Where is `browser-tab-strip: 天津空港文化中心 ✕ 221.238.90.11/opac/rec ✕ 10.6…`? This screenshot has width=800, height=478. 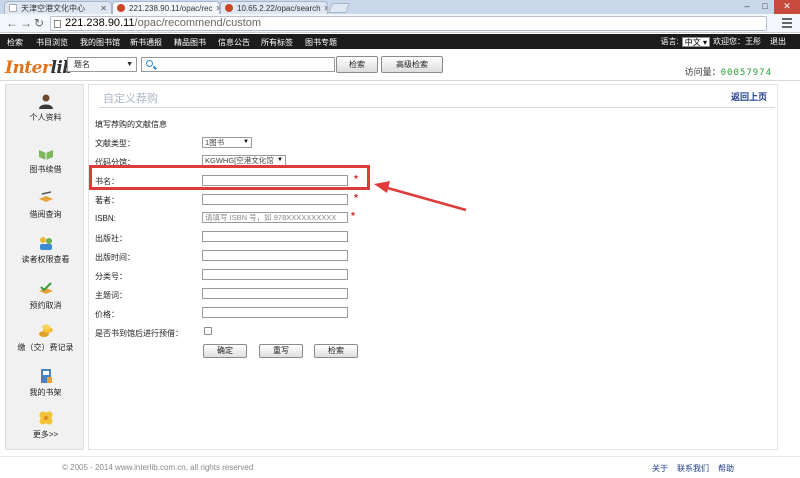
browser-tab-strip: 天津空港文化中心 ✕ 221.238.90.11/opac/rec ✕ 10.6… is located at coordinates (400, 7).